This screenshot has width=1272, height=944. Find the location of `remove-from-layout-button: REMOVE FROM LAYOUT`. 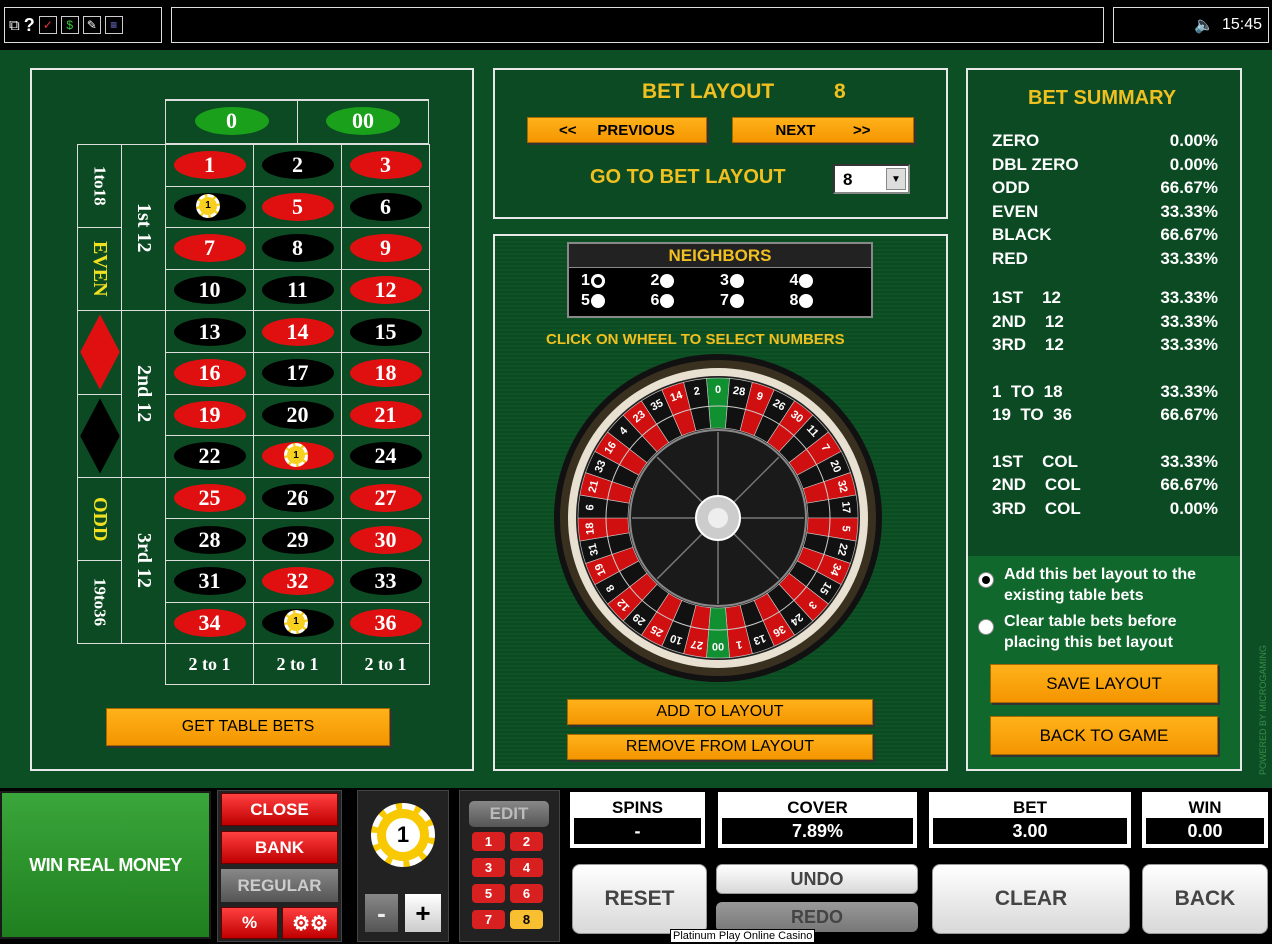

remove-from-layout-button: REMOVE FROM LAYOUT is located at coordinates (720, 747).